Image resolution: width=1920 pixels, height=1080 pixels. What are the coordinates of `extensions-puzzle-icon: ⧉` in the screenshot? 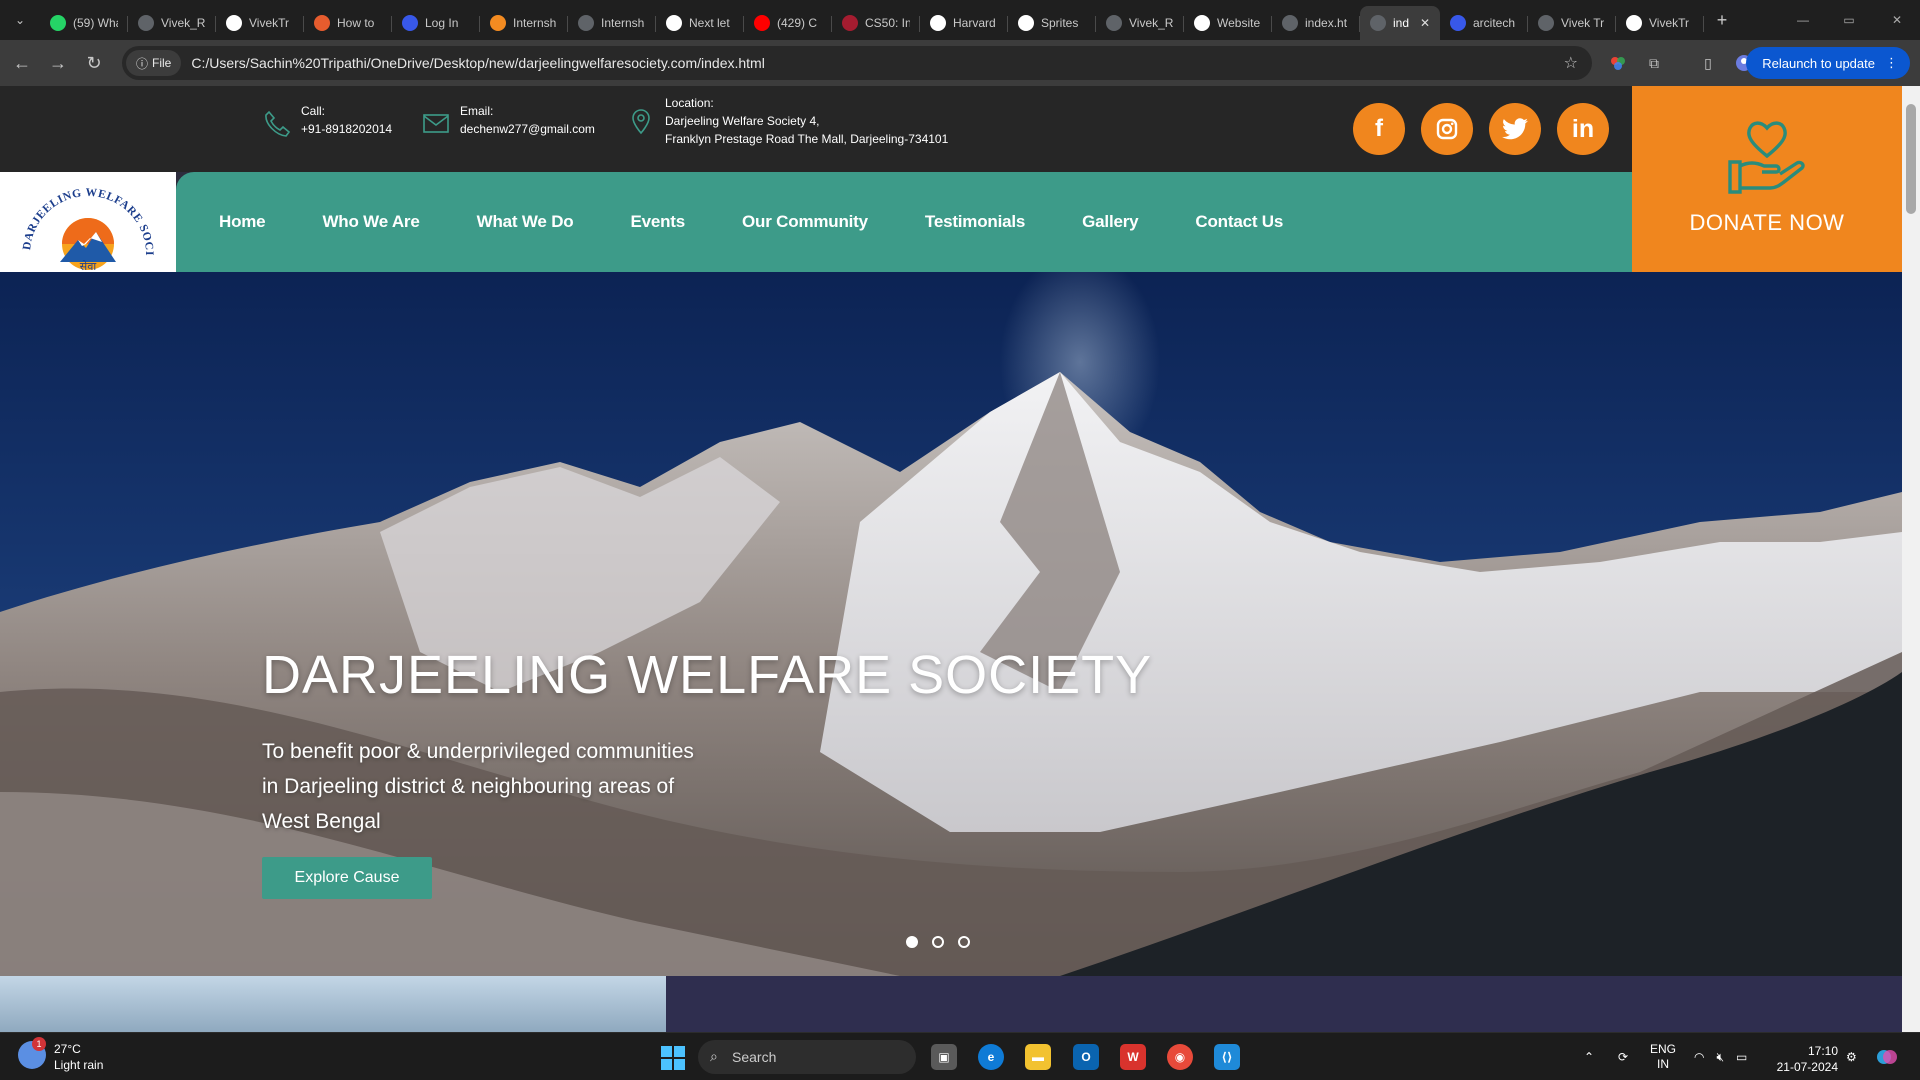 It's located at (1654, 63).